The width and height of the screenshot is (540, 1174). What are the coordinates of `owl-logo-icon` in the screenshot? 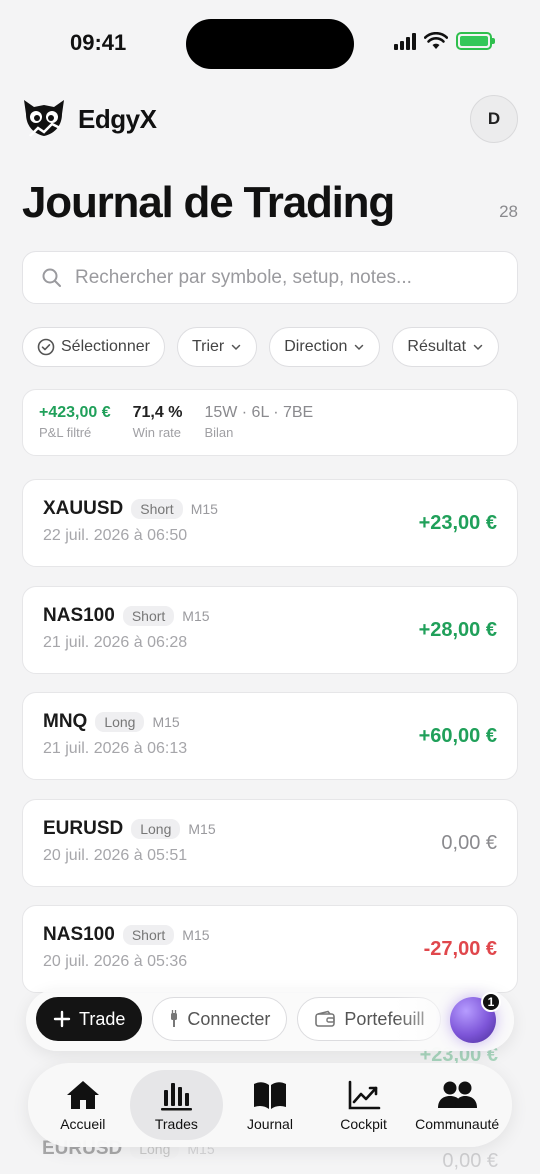 It's located at (44, 118).